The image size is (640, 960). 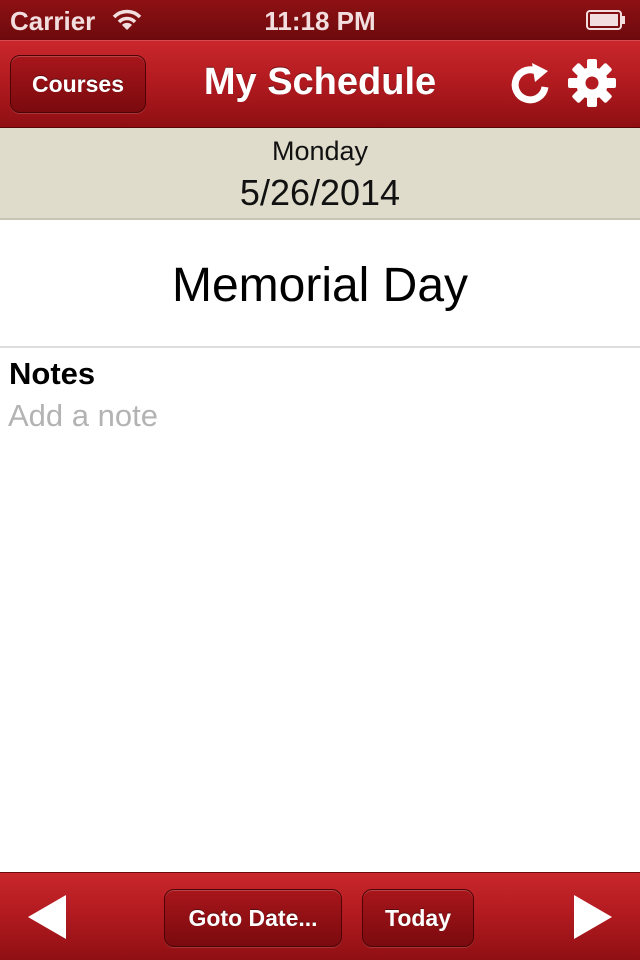 What do you see at coordinates (605, 20) in the screenshot?
I see `battery-icon` at bounding box center [605, 20].